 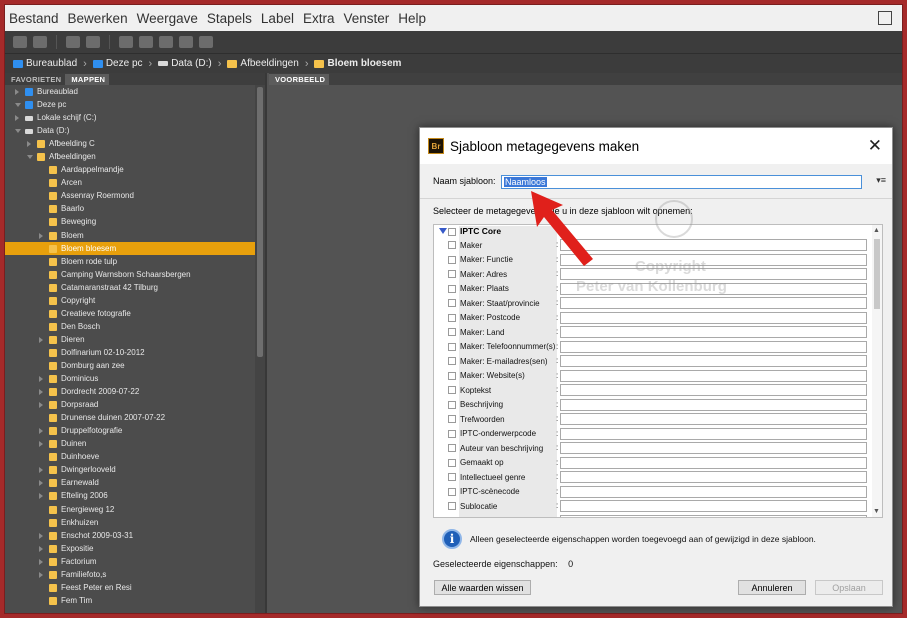 What do you see at coordinates (130, 248) in the screenshot?
I see `tree-item: Bloem bloesem` at bounding box center [130, 248].